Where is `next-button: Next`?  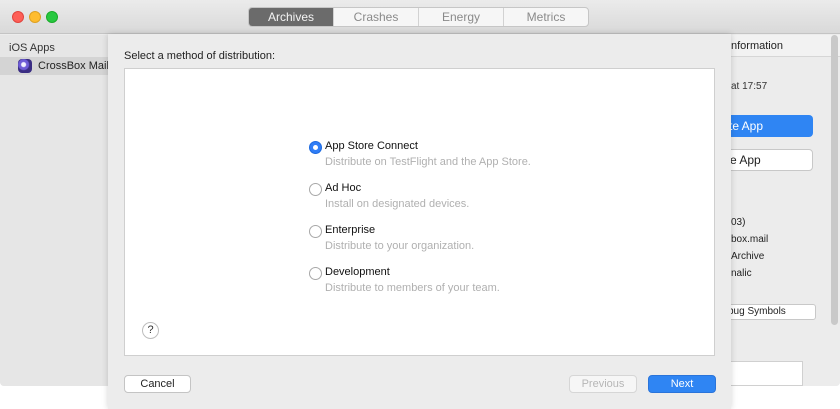
next-button: Next is located at coordinates (682, 384).